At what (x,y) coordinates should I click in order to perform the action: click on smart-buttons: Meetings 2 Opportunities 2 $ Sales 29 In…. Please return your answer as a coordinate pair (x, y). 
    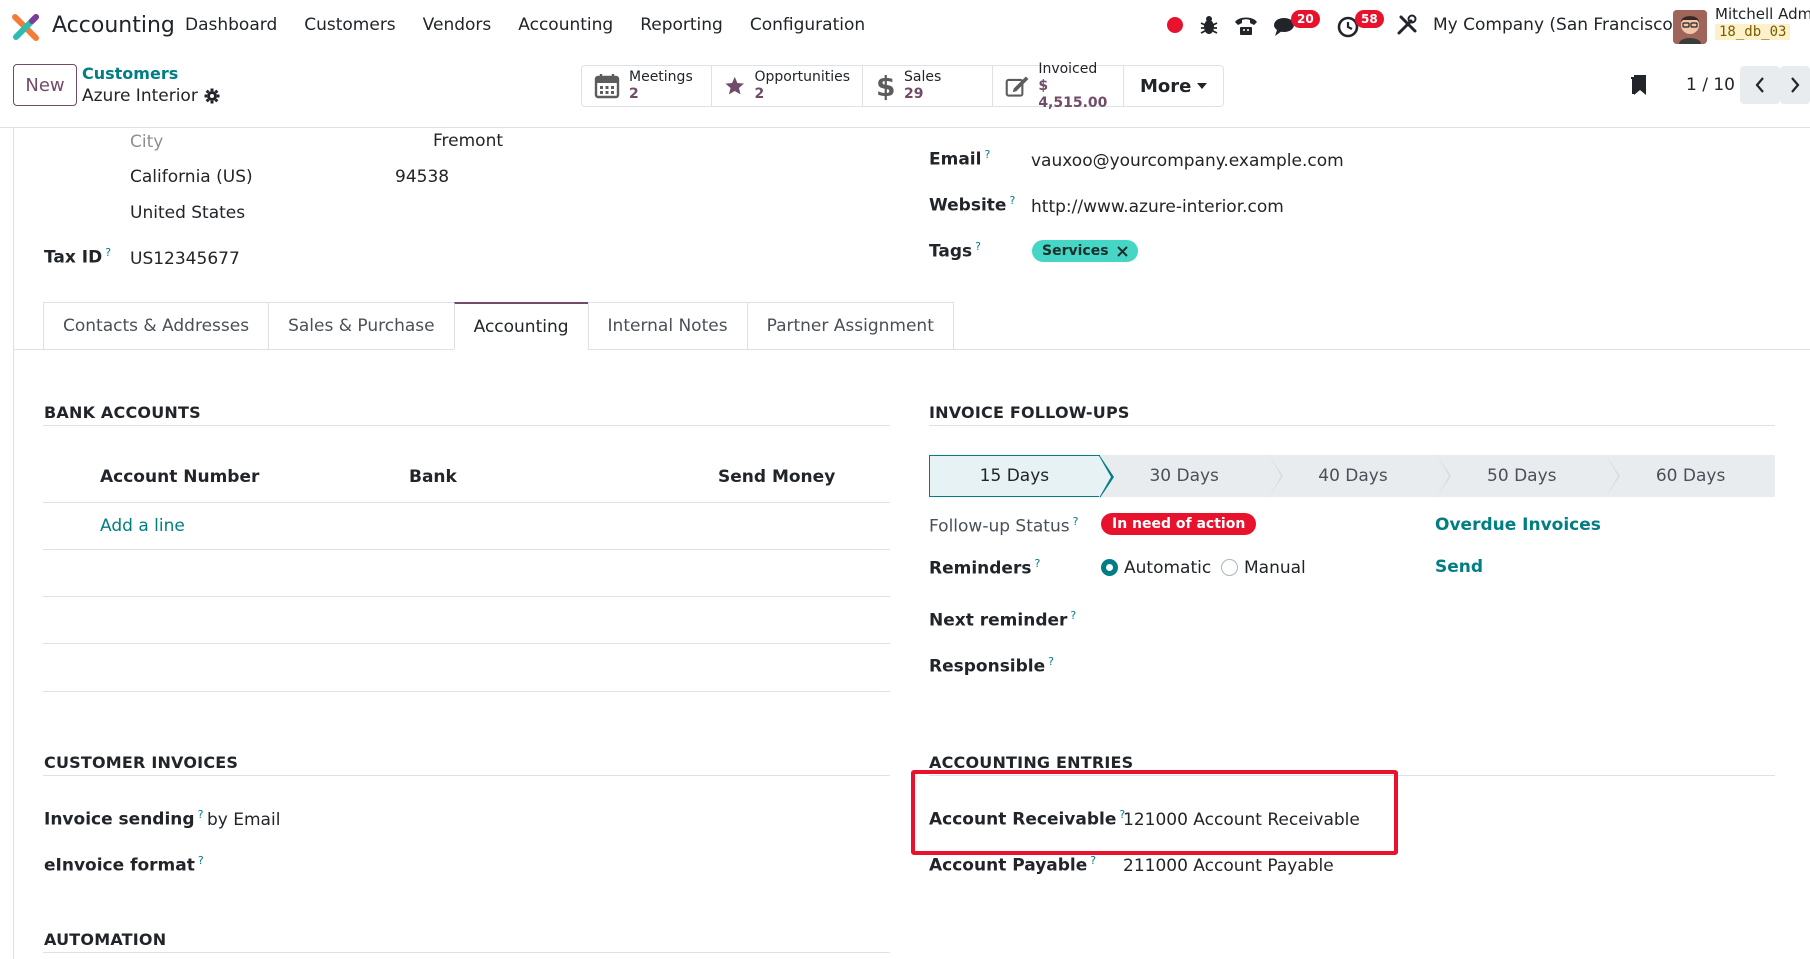
    Looking at the image, I should click on (903, 86).